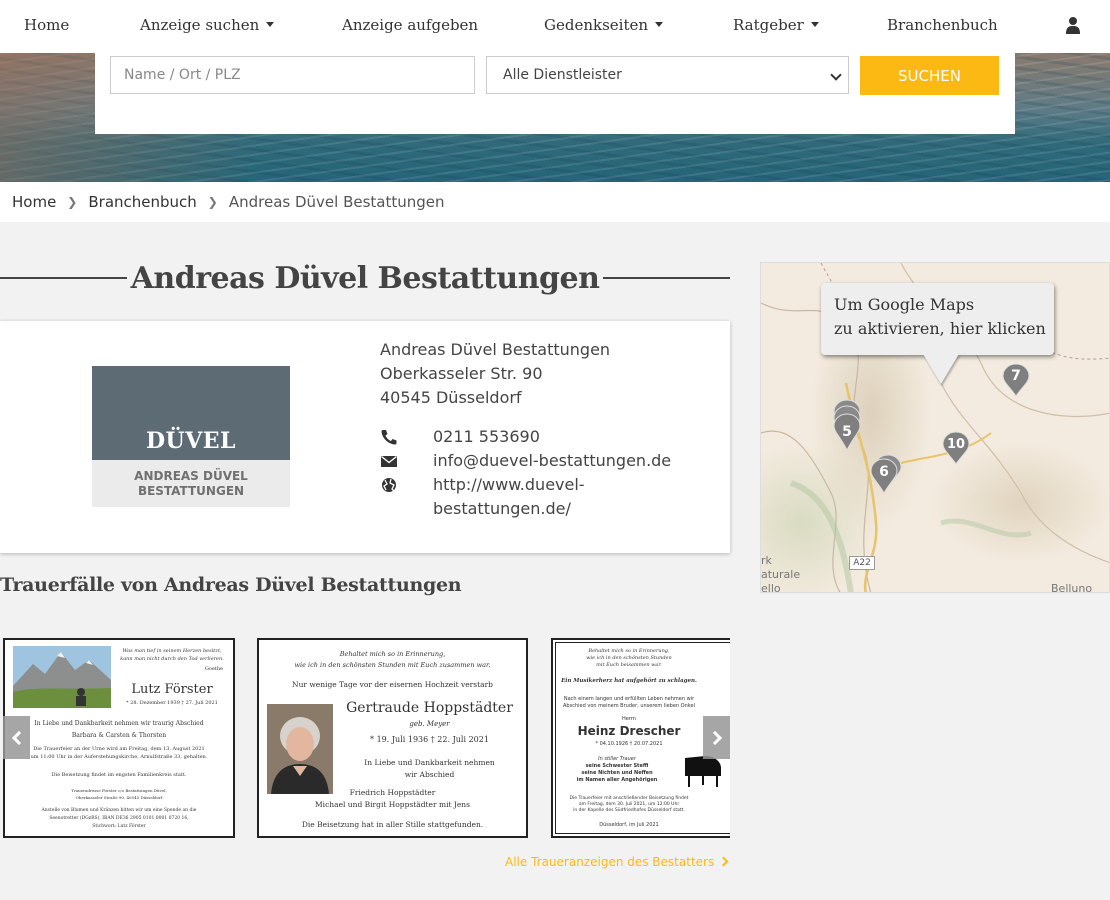  What do you see at coordinates (771, 587) in the screenshot?
I see `map-label-c: ello` at bounding box center [771, 587].